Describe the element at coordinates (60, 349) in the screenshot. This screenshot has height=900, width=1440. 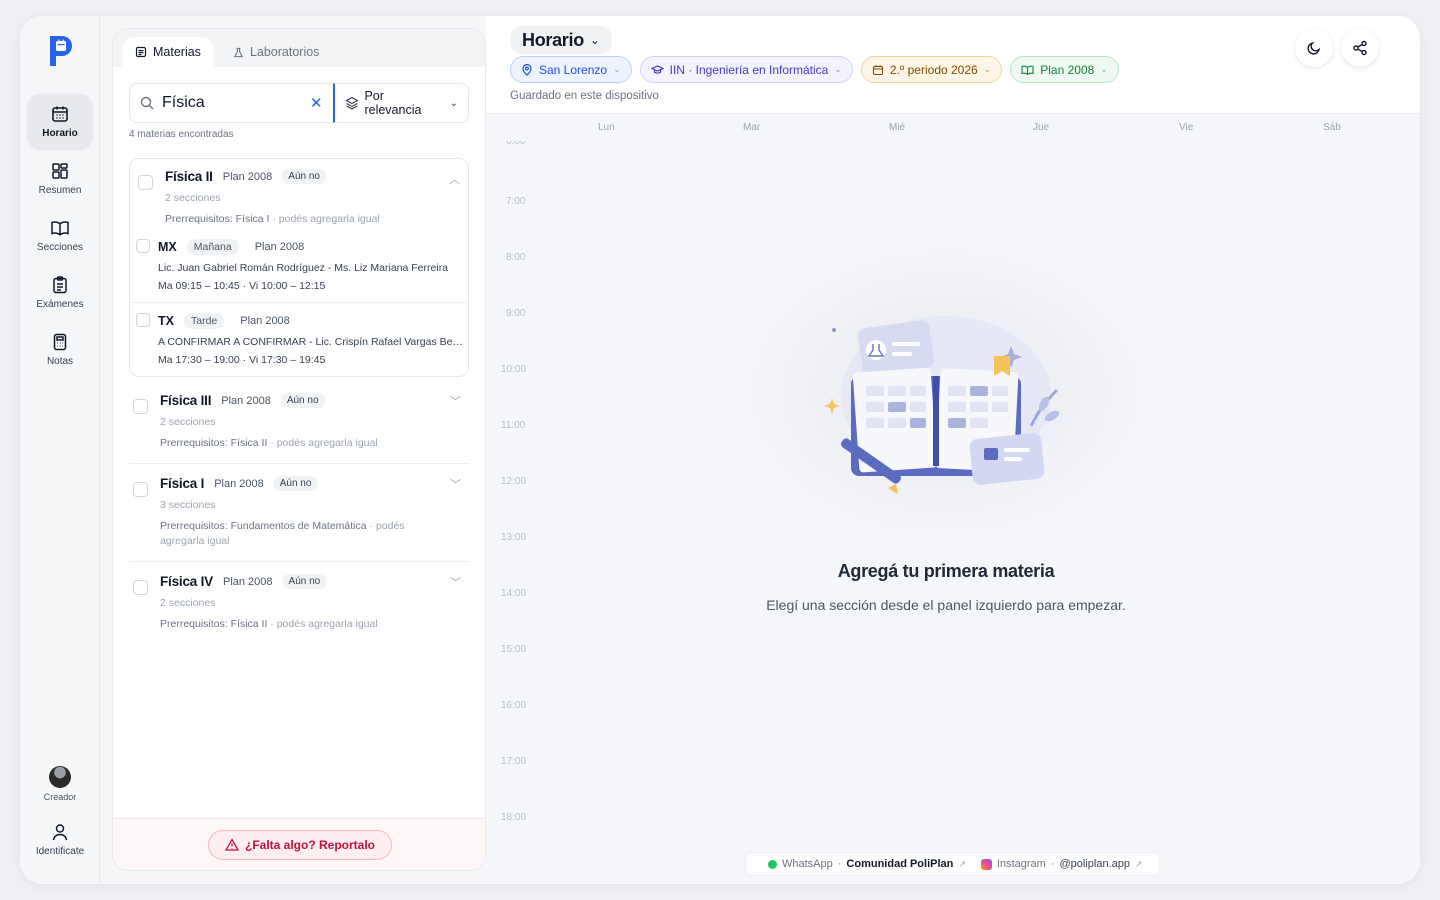
I see `nav-item-notas: Notas` at that location.